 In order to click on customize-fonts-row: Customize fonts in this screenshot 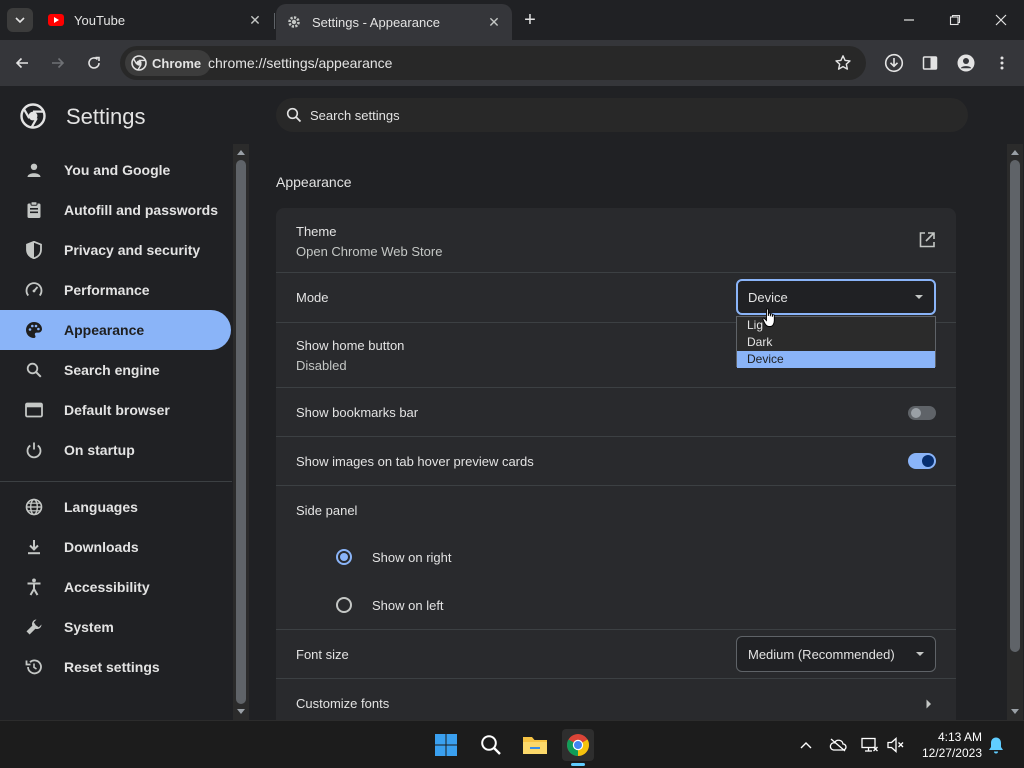, I will do `click(616, 699)`.